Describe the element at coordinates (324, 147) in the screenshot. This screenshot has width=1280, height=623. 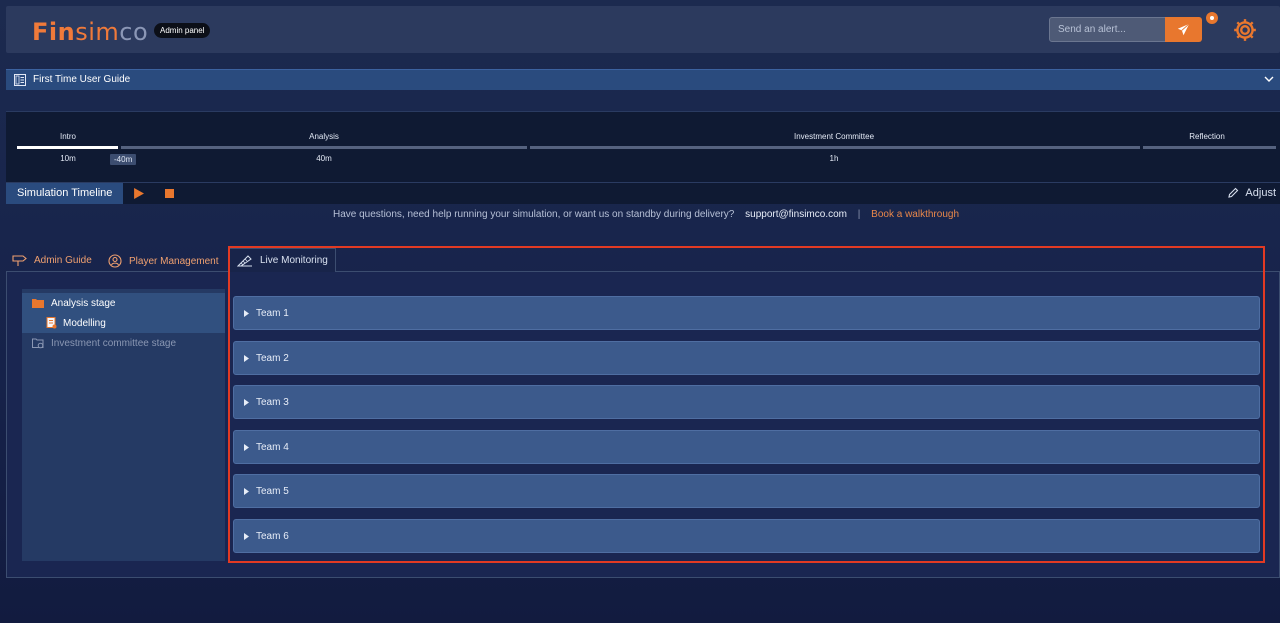
I see `track-analysis` at that location.